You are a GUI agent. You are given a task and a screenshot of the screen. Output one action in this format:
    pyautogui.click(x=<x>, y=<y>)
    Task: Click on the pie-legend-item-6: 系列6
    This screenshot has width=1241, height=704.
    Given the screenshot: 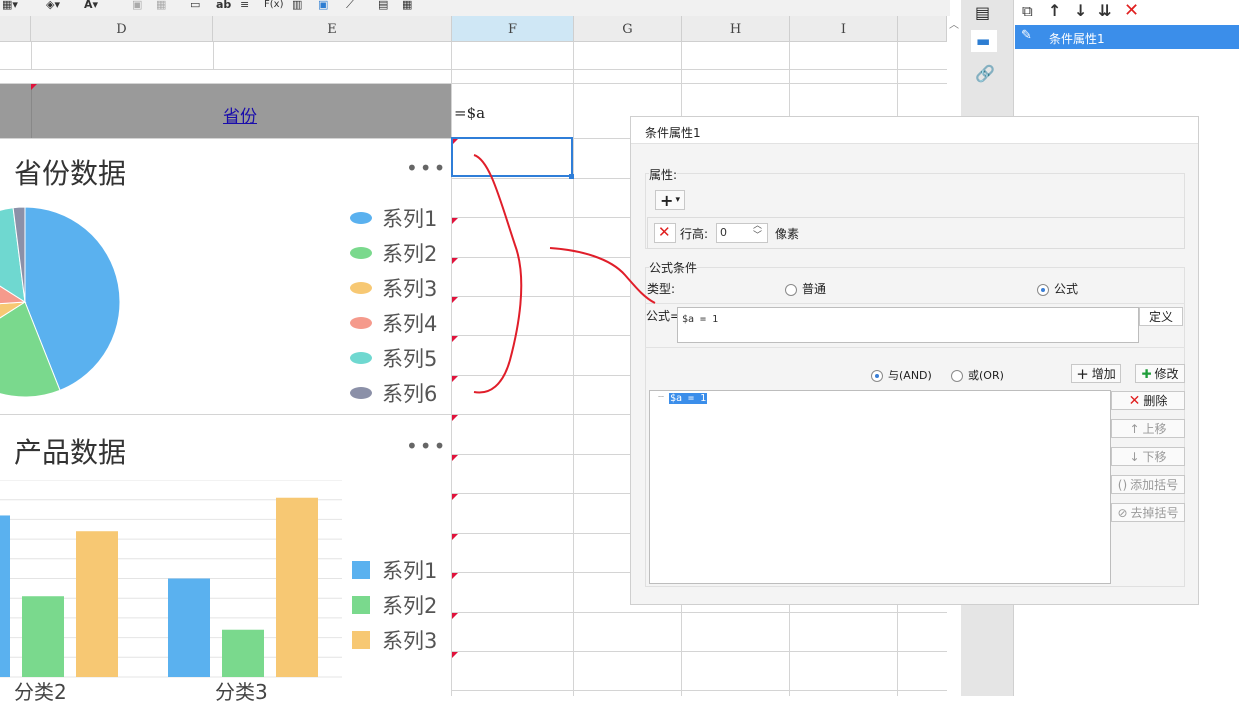 What is the action you would take?
    pyautogui.click(x=393, y=393)
    